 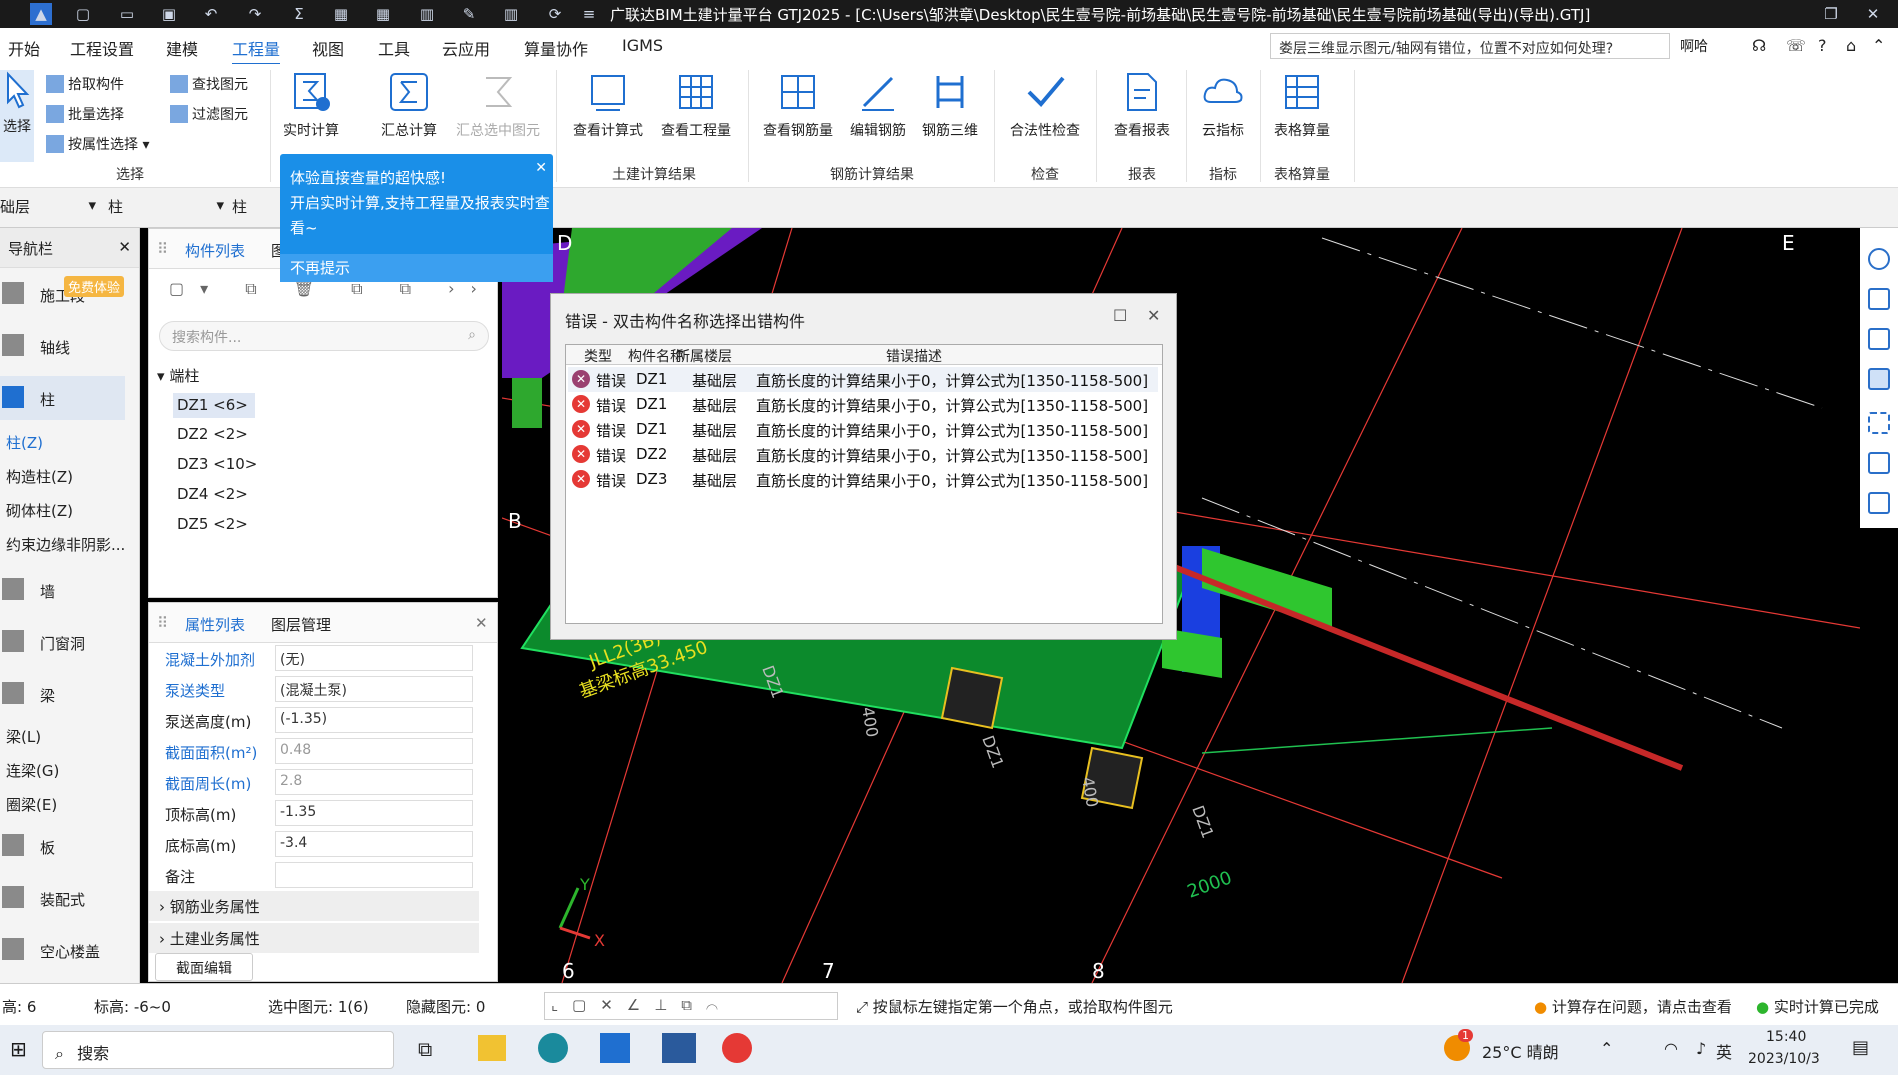 I want to click on volume-icon: ♪, so click(x=1701, y=1048).